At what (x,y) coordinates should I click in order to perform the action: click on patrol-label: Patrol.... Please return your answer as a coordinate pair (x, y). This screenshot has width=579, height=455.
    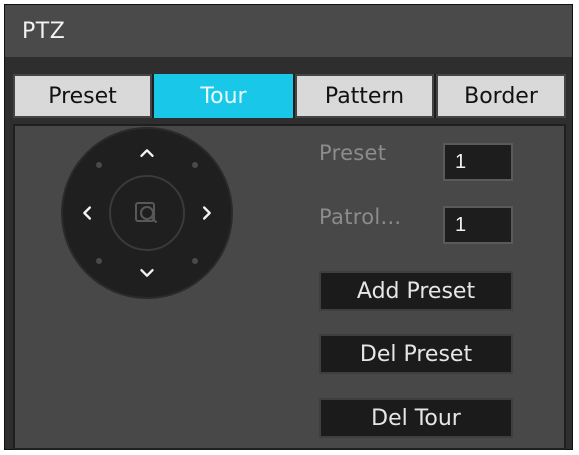
    Looking at the image, I should click on (360, 217).